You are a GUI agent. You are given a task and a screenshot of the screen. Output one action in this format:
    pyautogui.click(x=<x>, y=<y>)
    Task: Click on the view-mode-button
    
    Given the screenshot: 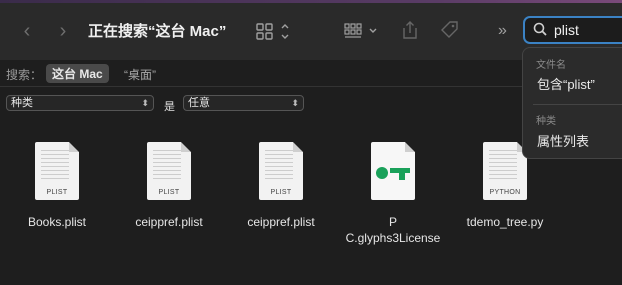 What is the action you would take?
    pyautogui.click(x=274, y=31)
    